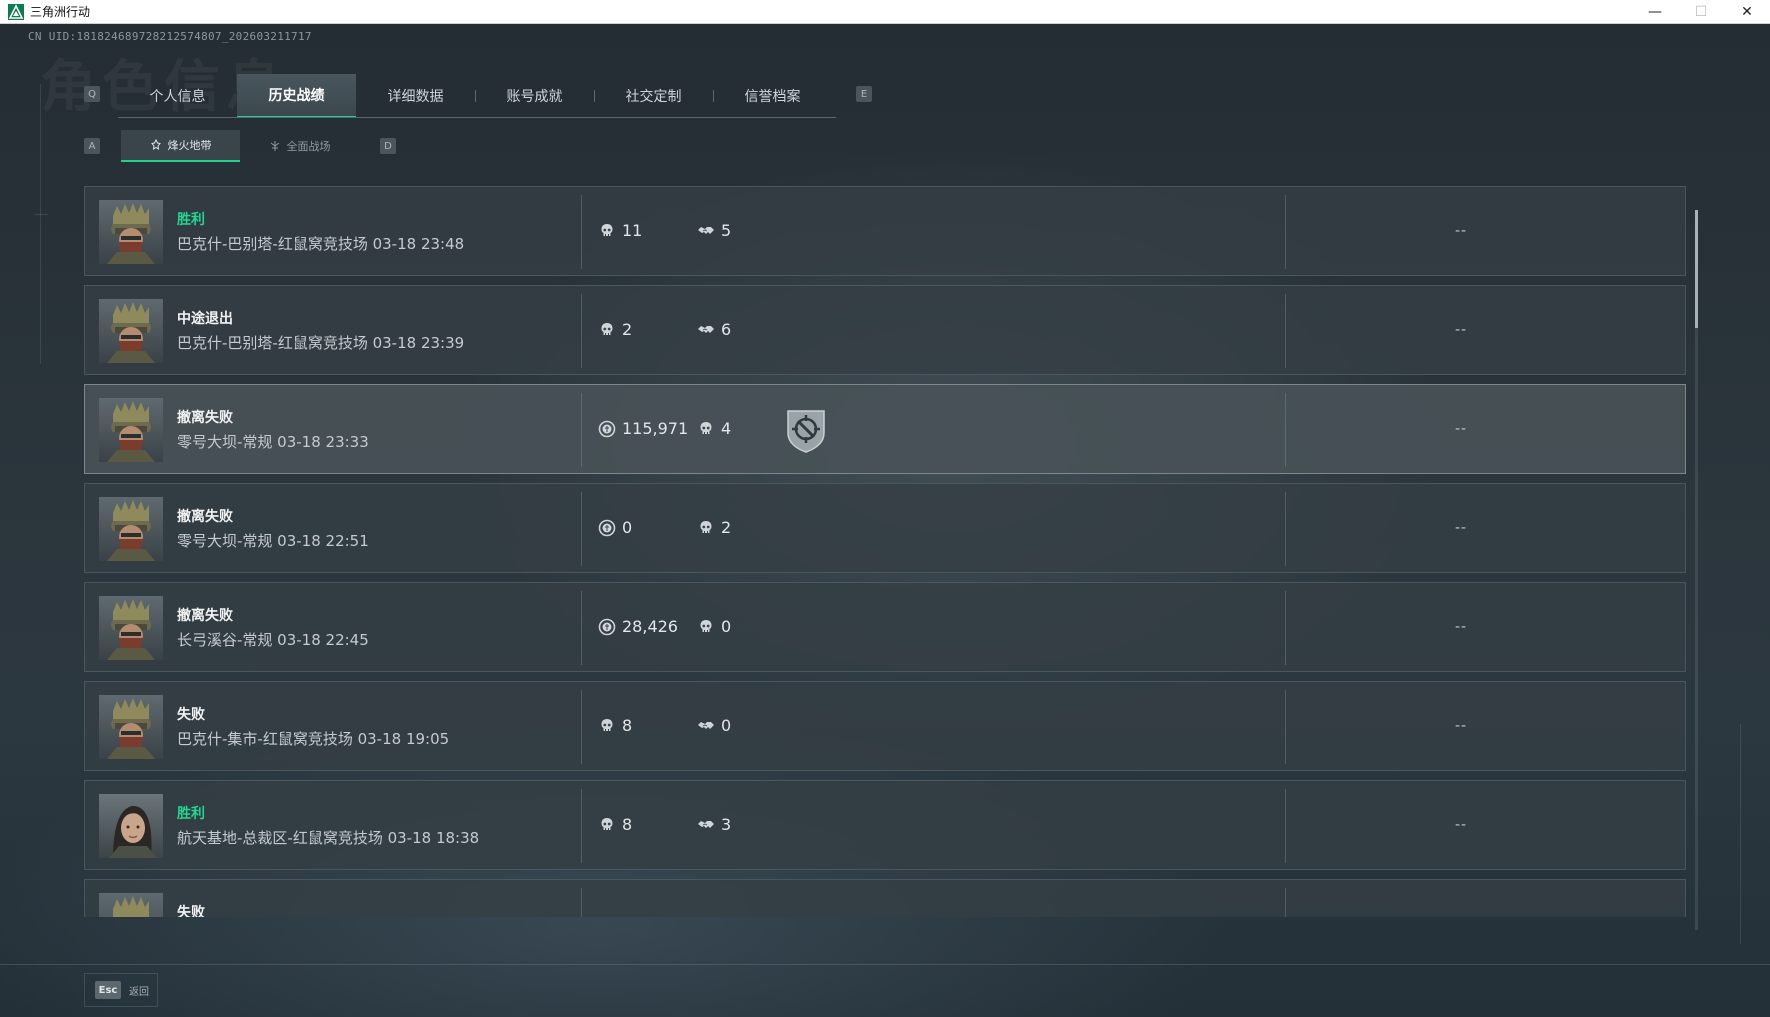 The height and width of the screenshot is (1017, 1770). I want to click on tab-detailed-data: 详细数据, so click(415, 96).